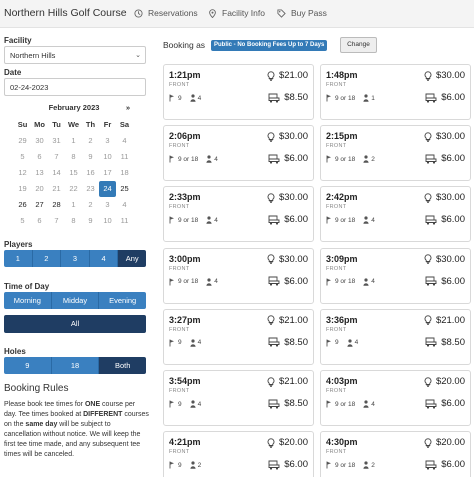 The width and height of the screenshot is (474, 477). I want to click on booking-as-label: Booking as, so click(184, 45).